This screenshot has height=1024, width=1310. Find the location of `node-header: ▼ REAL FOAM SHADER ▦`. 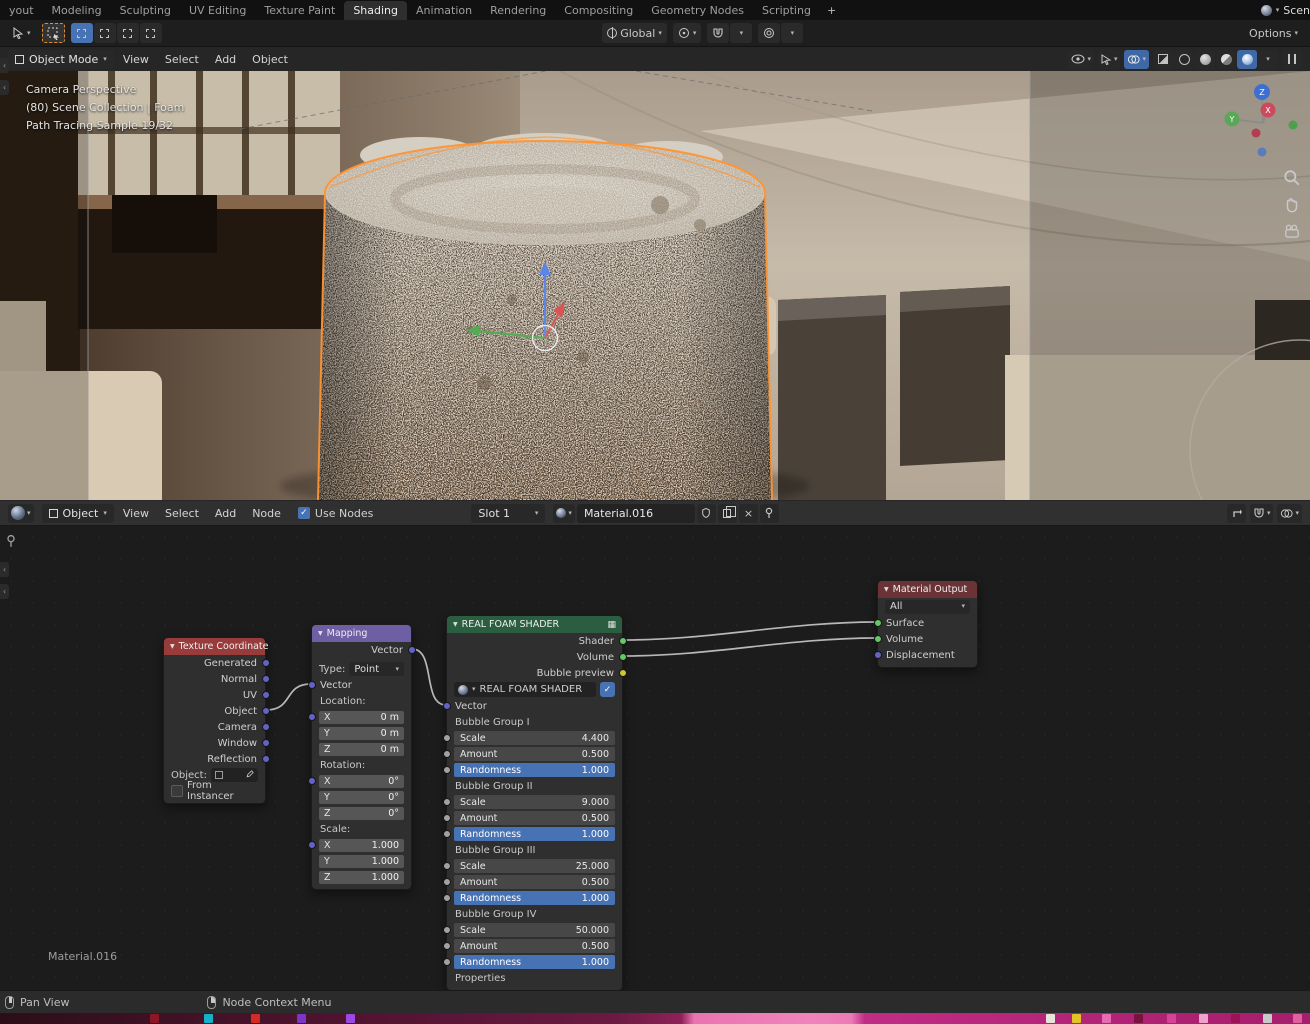

node-header: ▼ REAL FOAM SHADER ▦ is located at coordinates (534, 624).